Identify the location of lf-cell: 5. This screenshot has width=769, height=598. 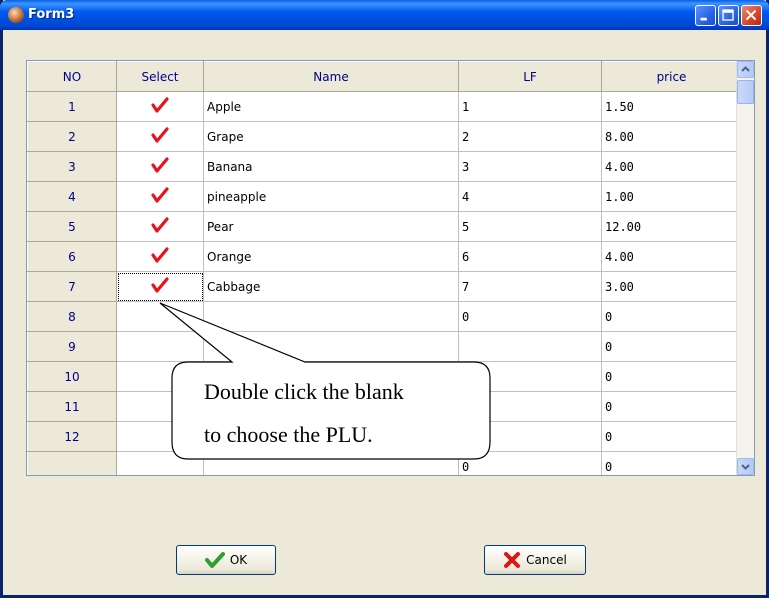
(530, 226).